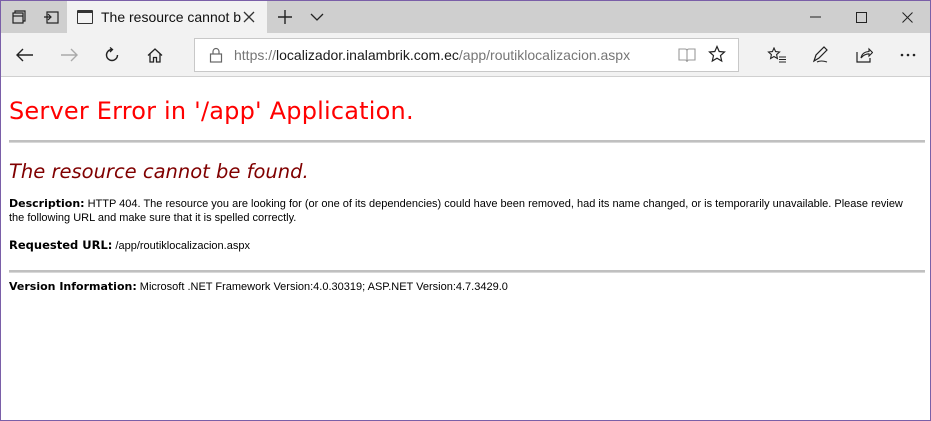  I want to click on minimize-icon, so click(815, 17).